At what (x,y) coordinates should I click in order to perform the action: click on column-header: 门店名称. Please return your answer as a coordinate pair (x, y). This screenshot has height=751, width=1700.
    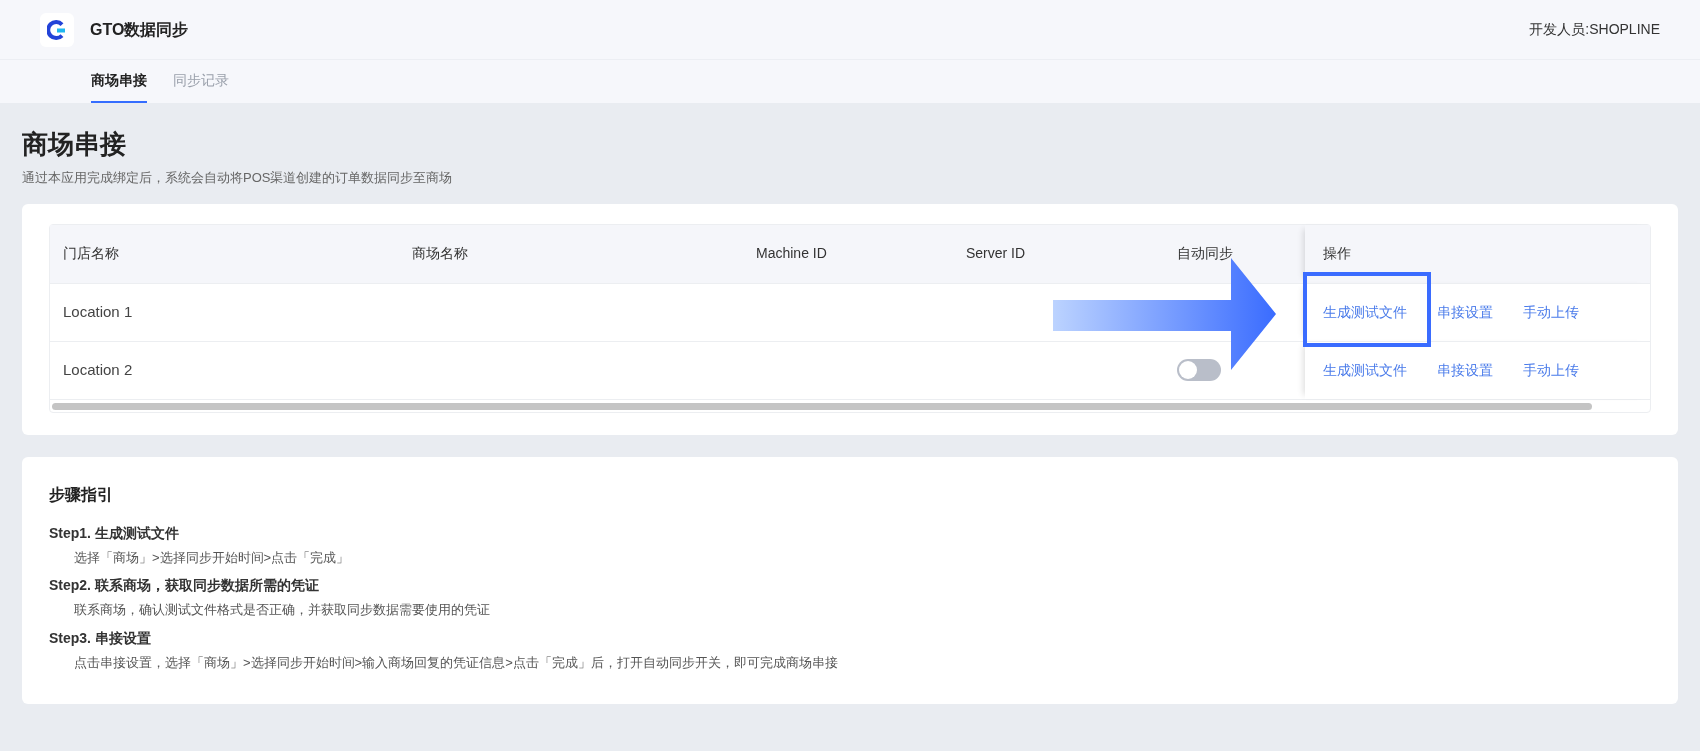
    Looking at the image, I should click on (91, 253).